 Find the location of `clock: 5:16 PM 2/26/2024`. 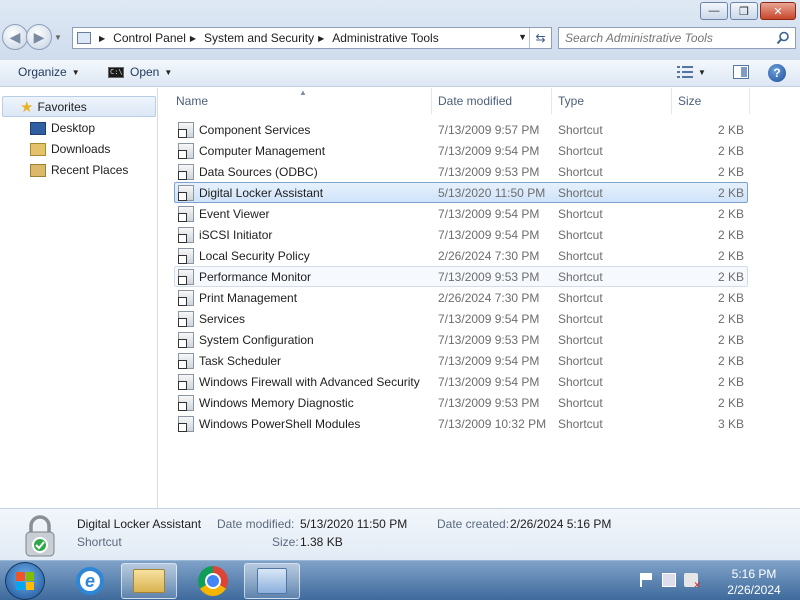

clock: 5:16 PM 2/26/2024 is located at coordinates (754, 582).